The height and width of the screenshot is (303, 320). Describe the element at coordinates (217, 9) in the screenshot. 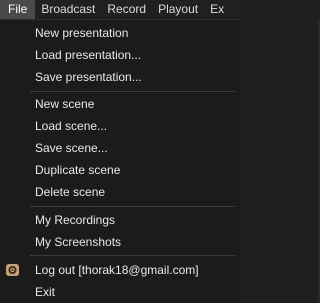

I see `menu-extras-truncated: Ex` at that location.